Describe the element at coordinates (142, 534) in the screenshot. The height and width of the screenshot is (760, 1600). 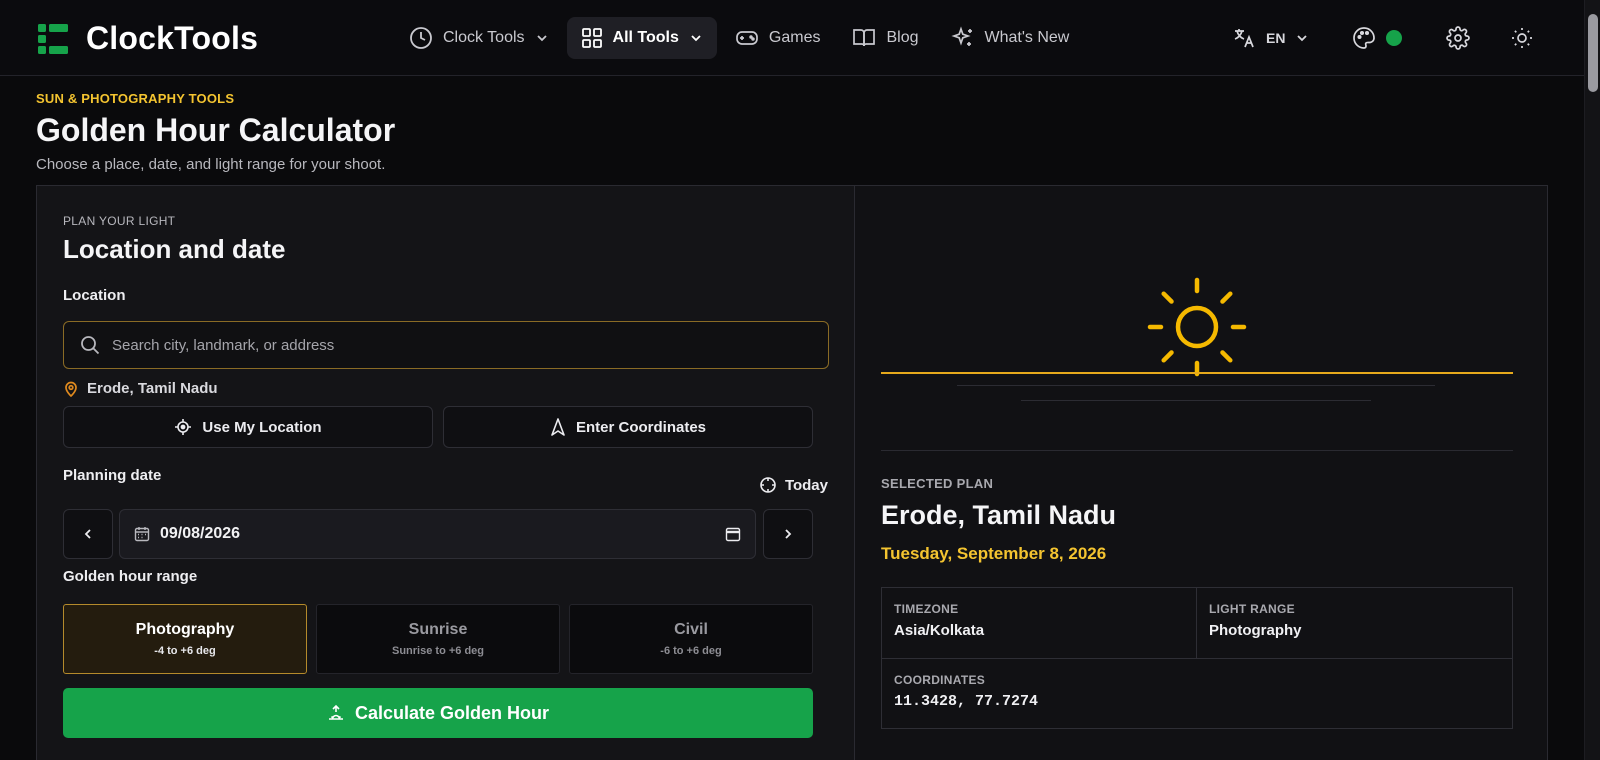
I see `calendar-icon` at that location.